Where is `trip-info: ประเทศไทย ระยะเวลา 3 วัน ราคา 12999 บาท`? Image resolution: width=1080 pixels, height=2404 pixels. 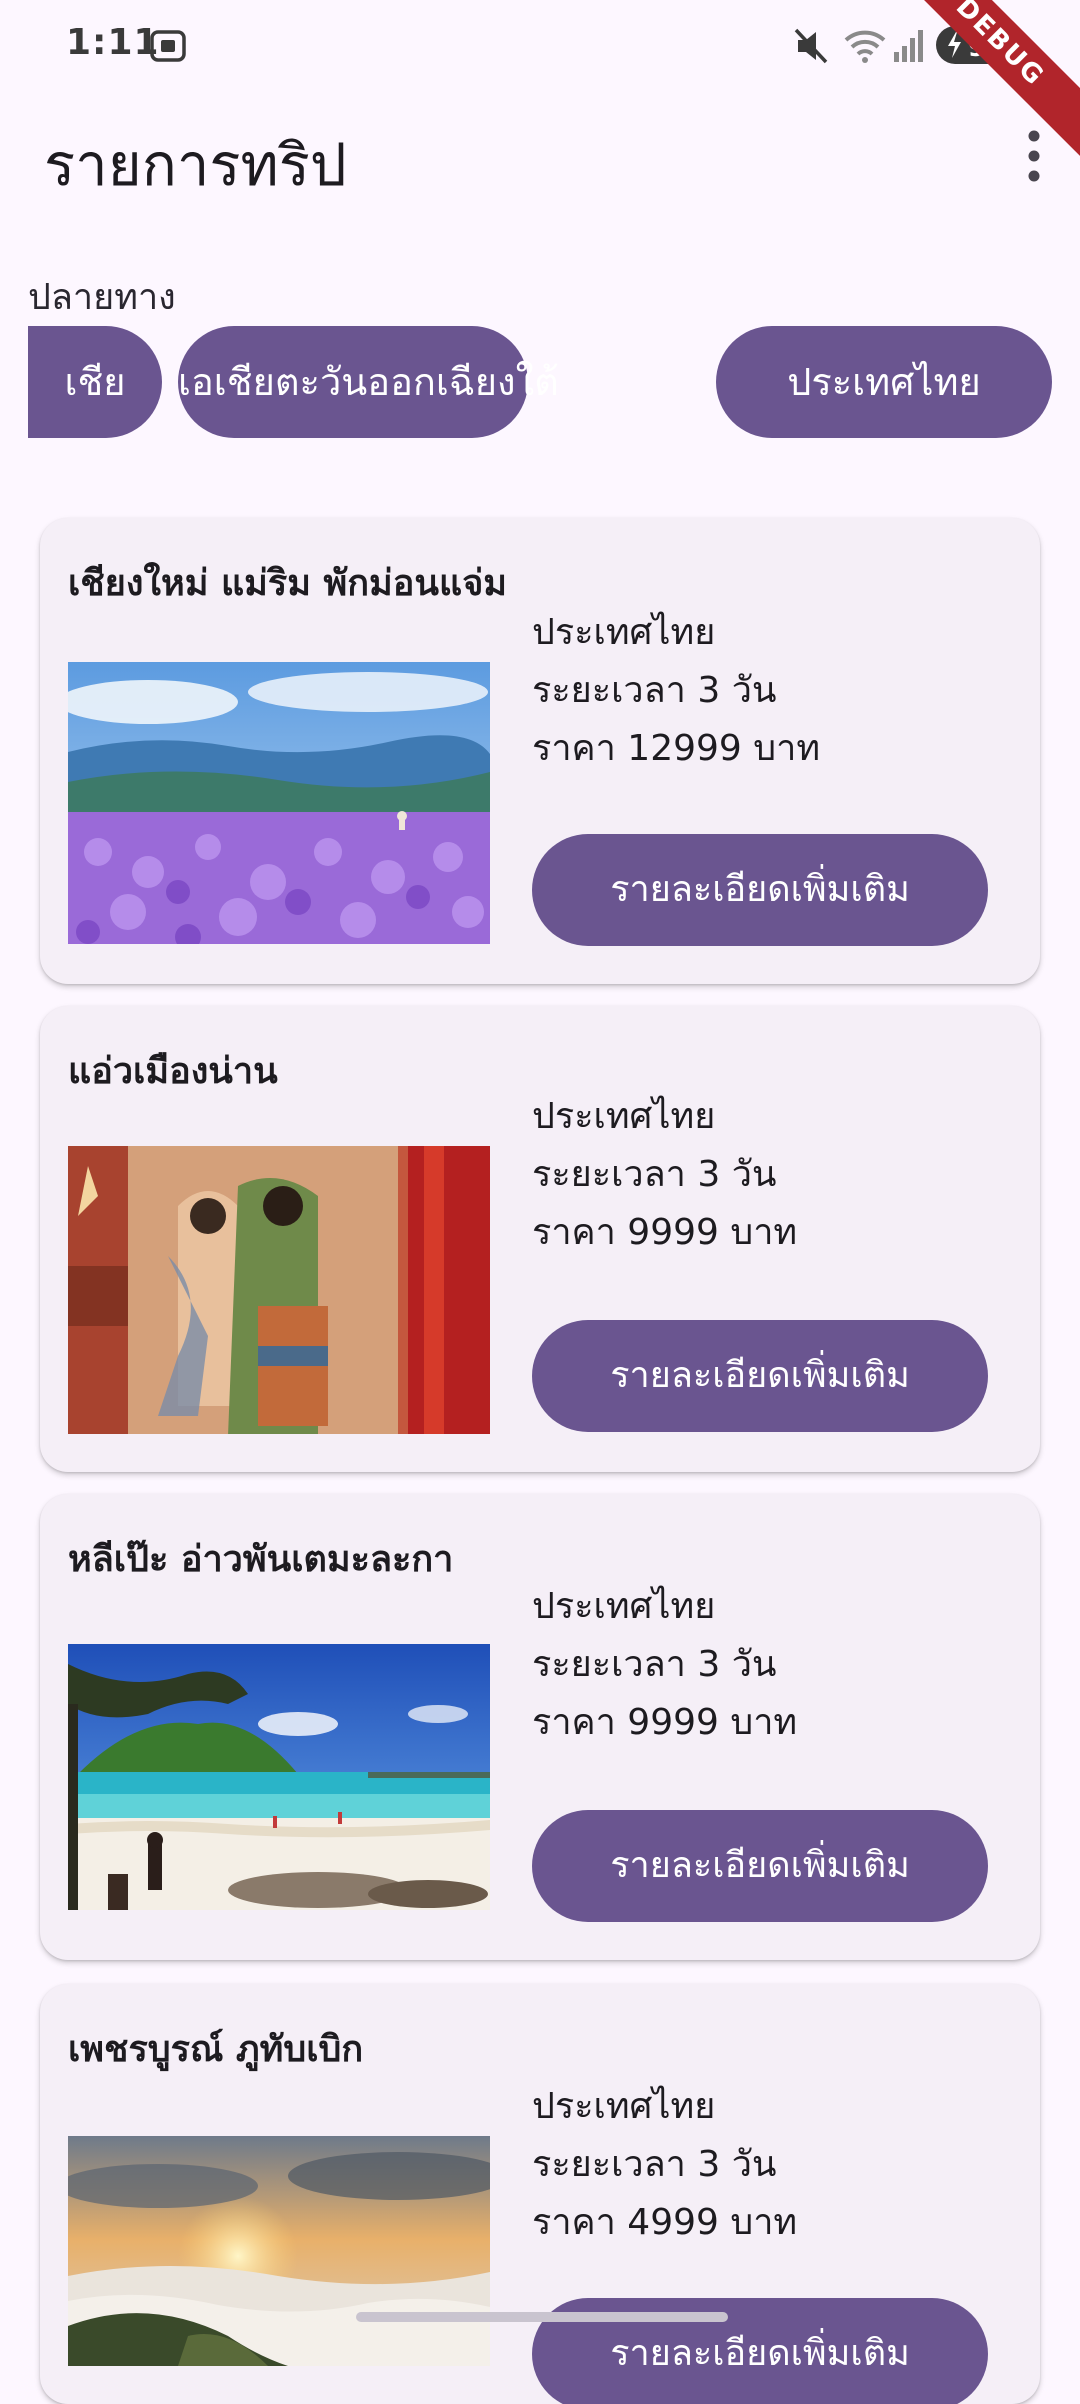
trip-info: ประเทศไทย ระยะเวลา 3 วัน ราคา 12999 บาท is located at coordinates (676, 691).